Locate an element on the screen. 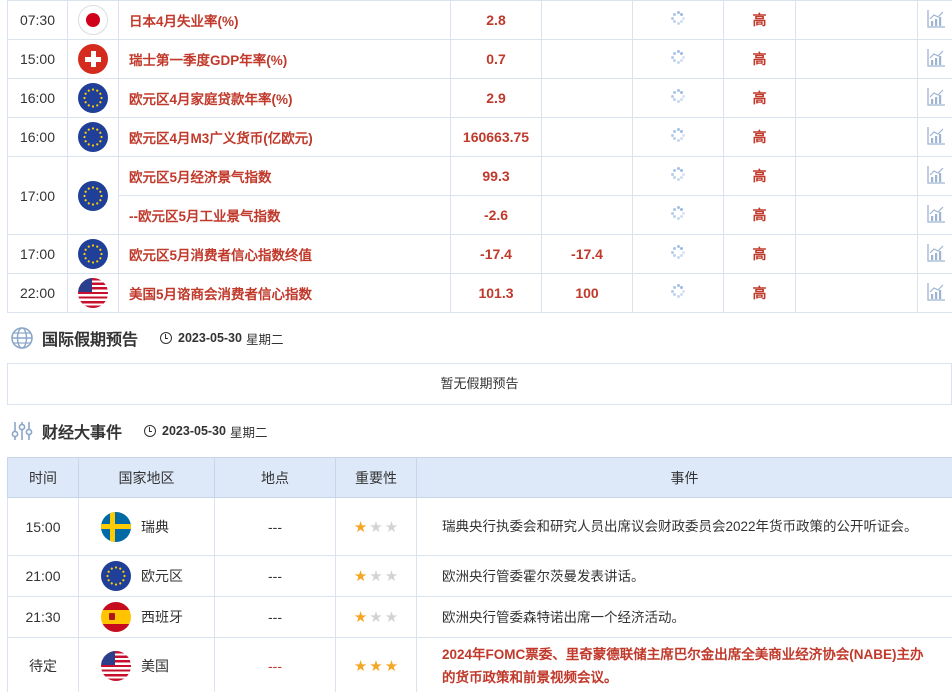 The height and width of the screenshot is (692, 952). indicator-link: 欧元区5月经济景气指数 is located at coordinates (284, 176).